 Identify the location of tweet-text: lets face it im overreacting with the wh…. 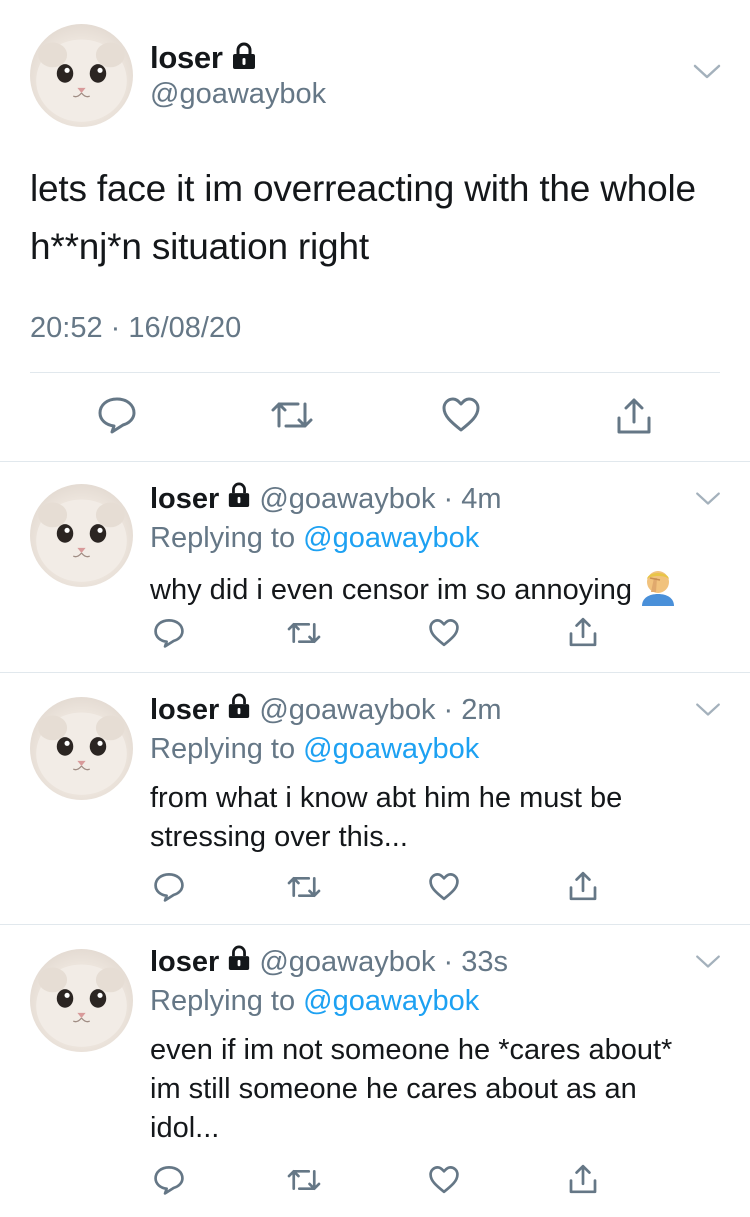
(363, 217).